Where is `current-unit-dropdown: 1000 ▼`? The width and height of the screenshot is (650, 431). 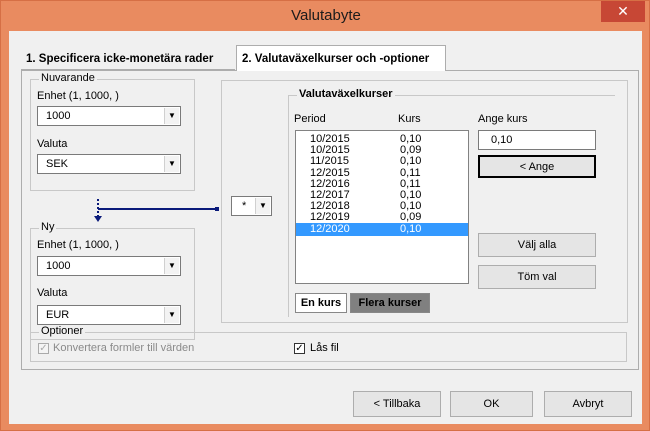
current-unit-dropdown: 1000 ▼ is located at coordinates (109, 116).